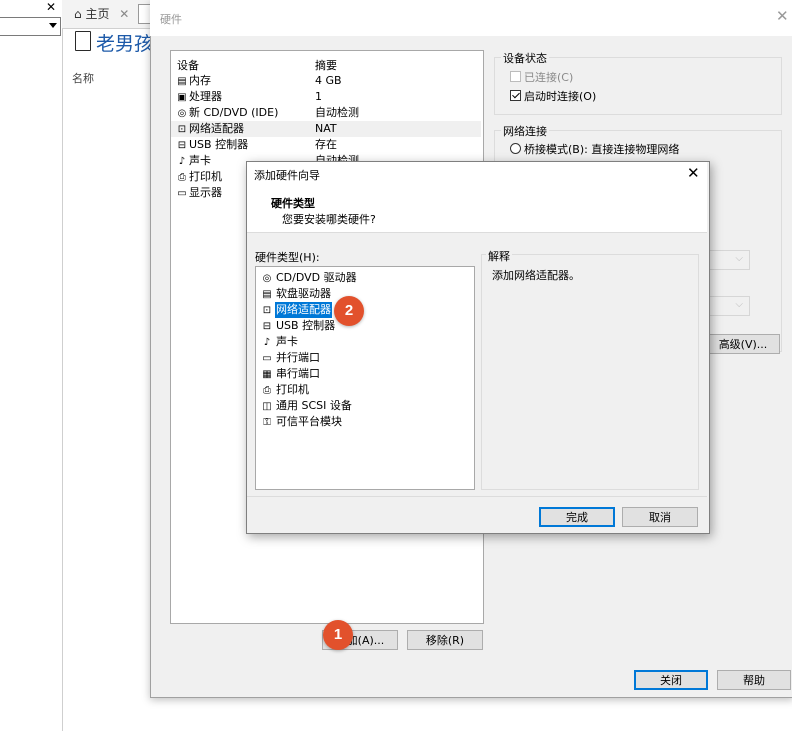 The width and height of the screenshot is (792, 731). Describe the element at coordinates (205, 192) in the screenshot. I see `device-name: 显示器` at that location.